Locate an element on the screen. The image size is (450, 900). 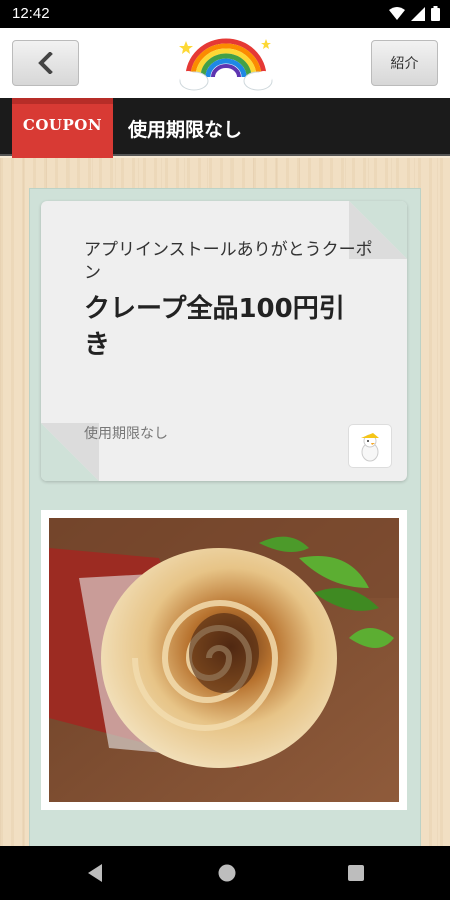
nav-back-icon is located at coordinates (95, 873).